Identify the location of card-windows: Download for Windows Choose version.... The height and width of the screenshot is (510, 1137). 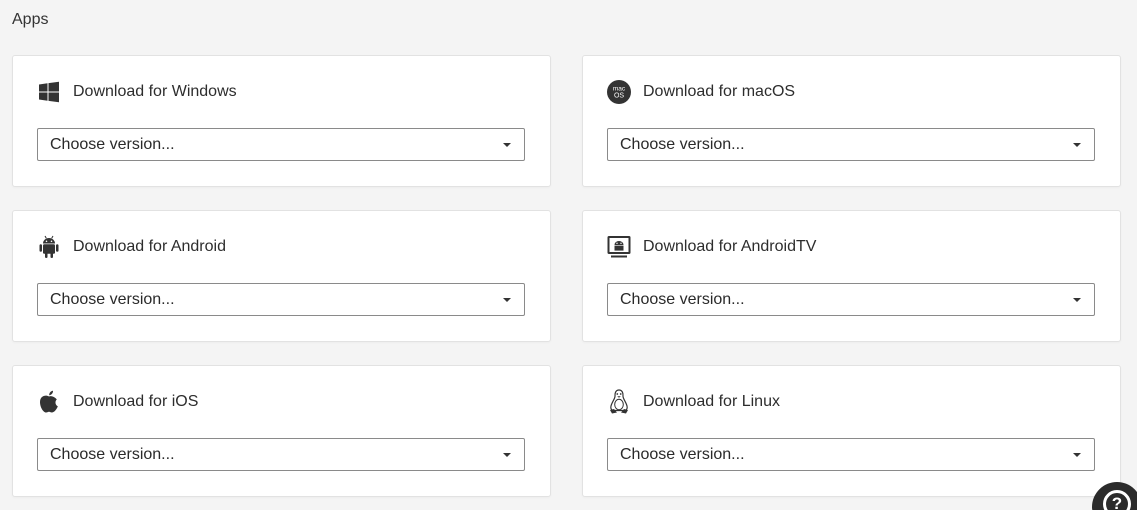
(281, 121).